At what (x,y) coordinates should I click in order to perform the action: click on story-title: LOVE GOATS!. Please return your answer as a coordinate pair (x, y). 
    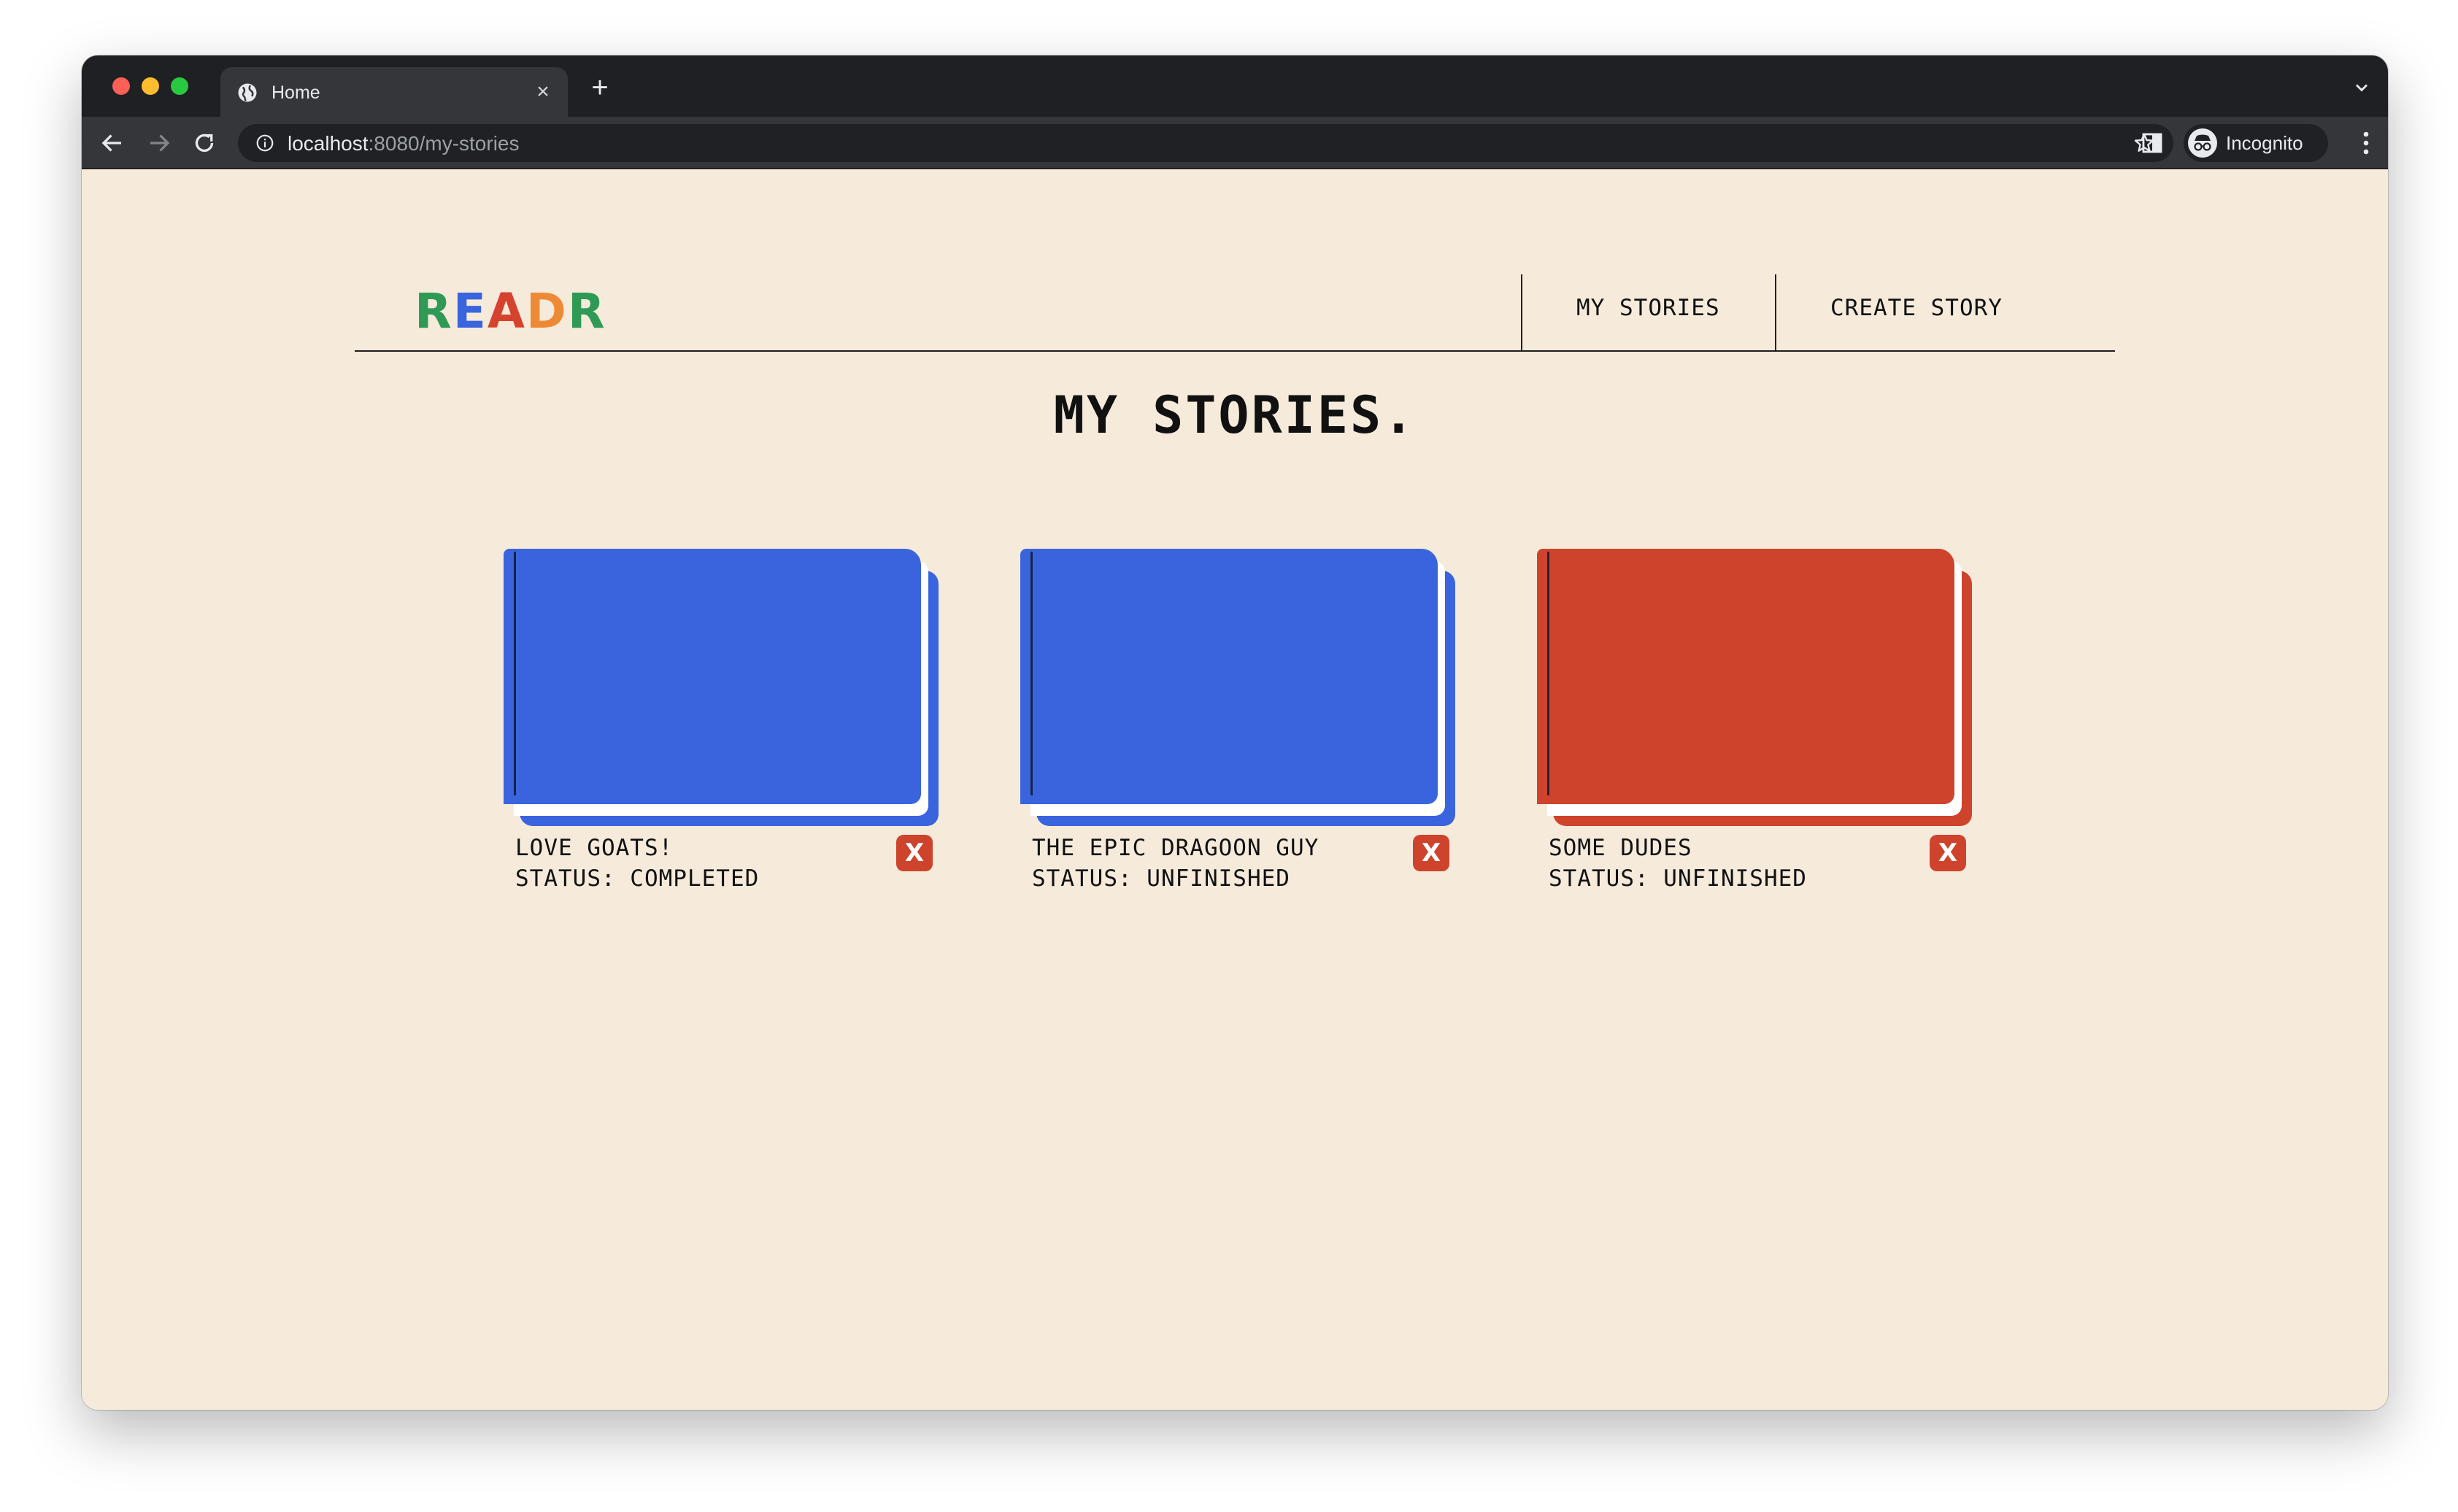
    Looking at the image, I should click on (594, 848).